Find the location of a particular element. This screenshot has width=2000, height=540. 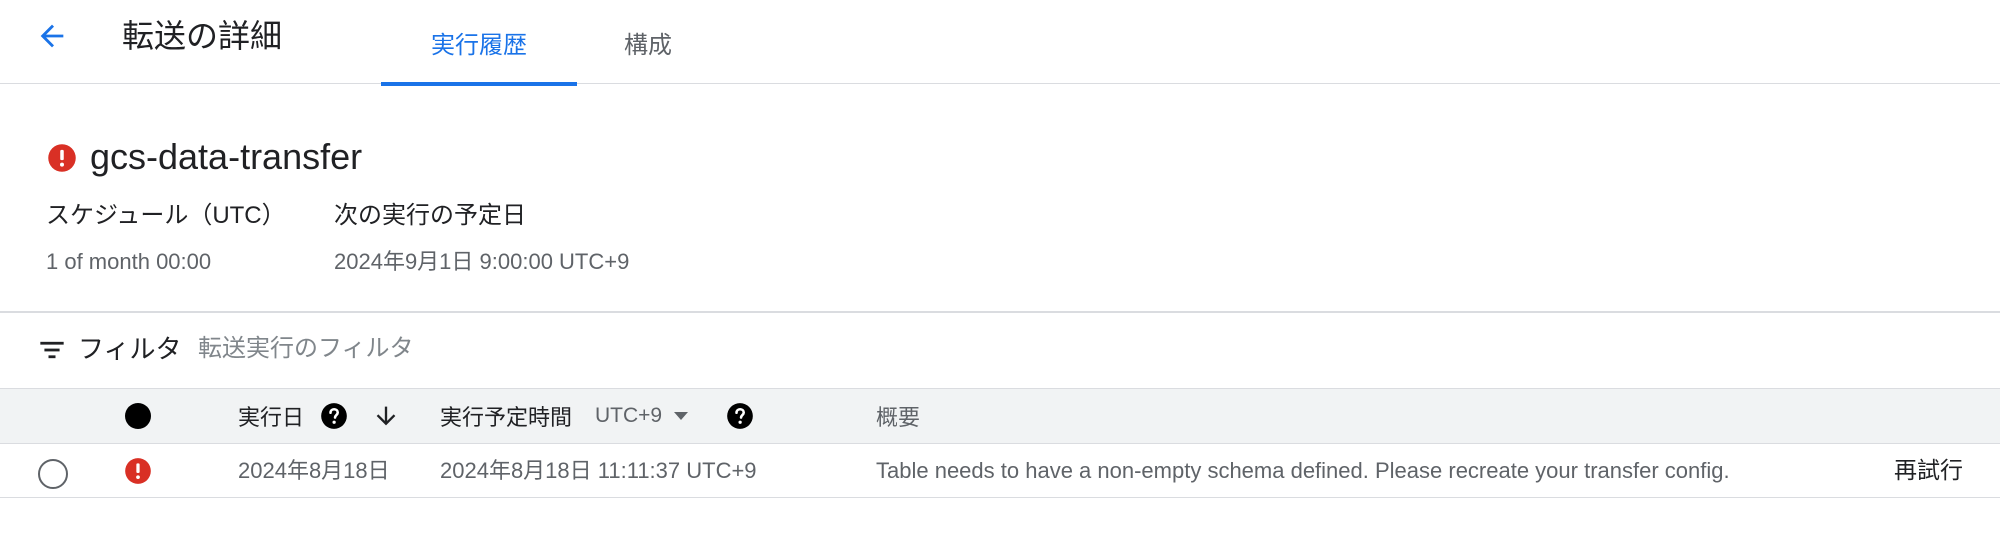

next-run-value: 2024年9月1日 9:00:00 UTC+9 is located at coordinates (482, 261).